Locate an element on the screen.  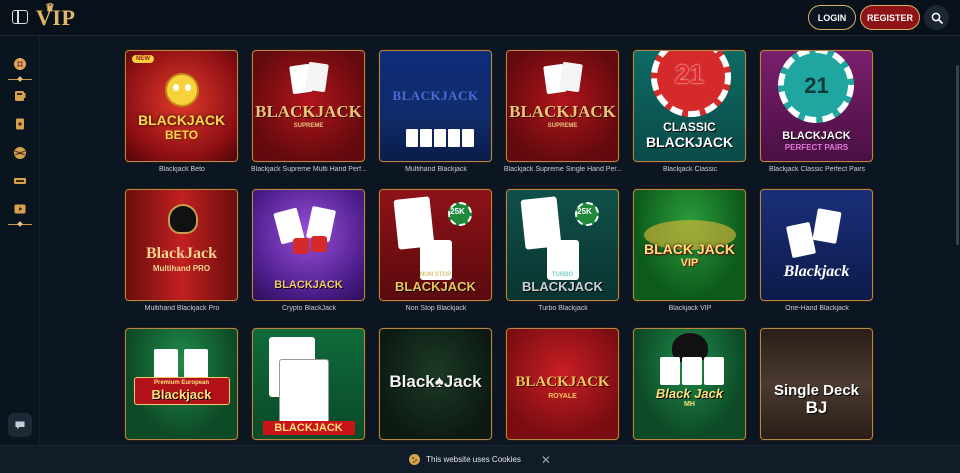
game-tile-premium-european-blackjack: Premium European Blackjack is located at coordinates (181, 384).